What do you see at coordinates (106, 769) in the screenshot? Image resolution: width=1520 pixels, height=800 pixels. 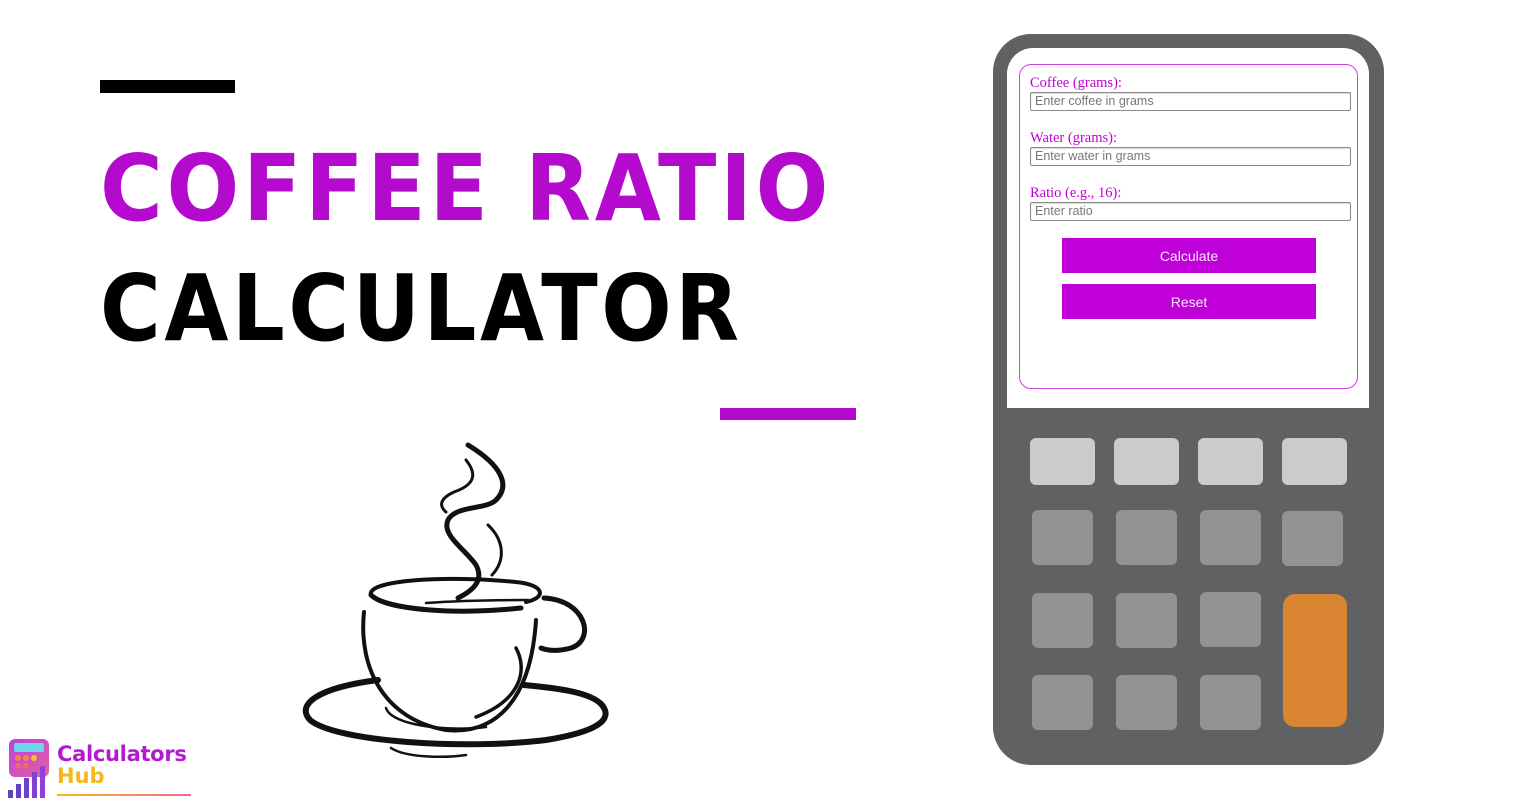 I see `calculators-hub-logo: Calculators Hub` at bounding box center [106, 769].